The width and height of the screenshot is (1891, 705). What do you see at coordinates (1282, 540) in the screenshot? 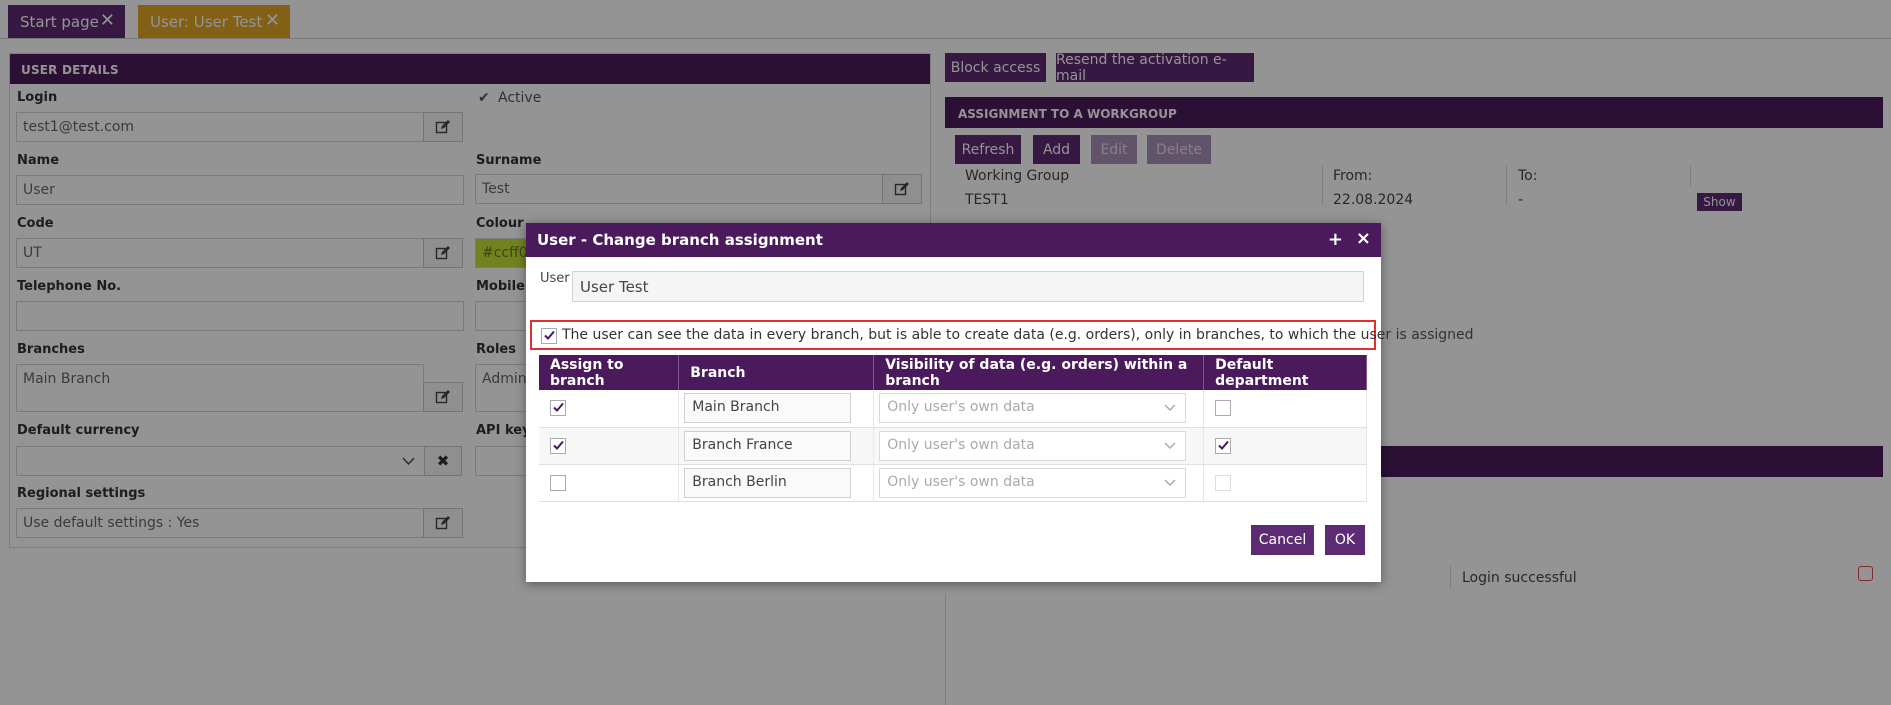
I see `cancel-button: Cancel` at bounding box center [1282, 540].